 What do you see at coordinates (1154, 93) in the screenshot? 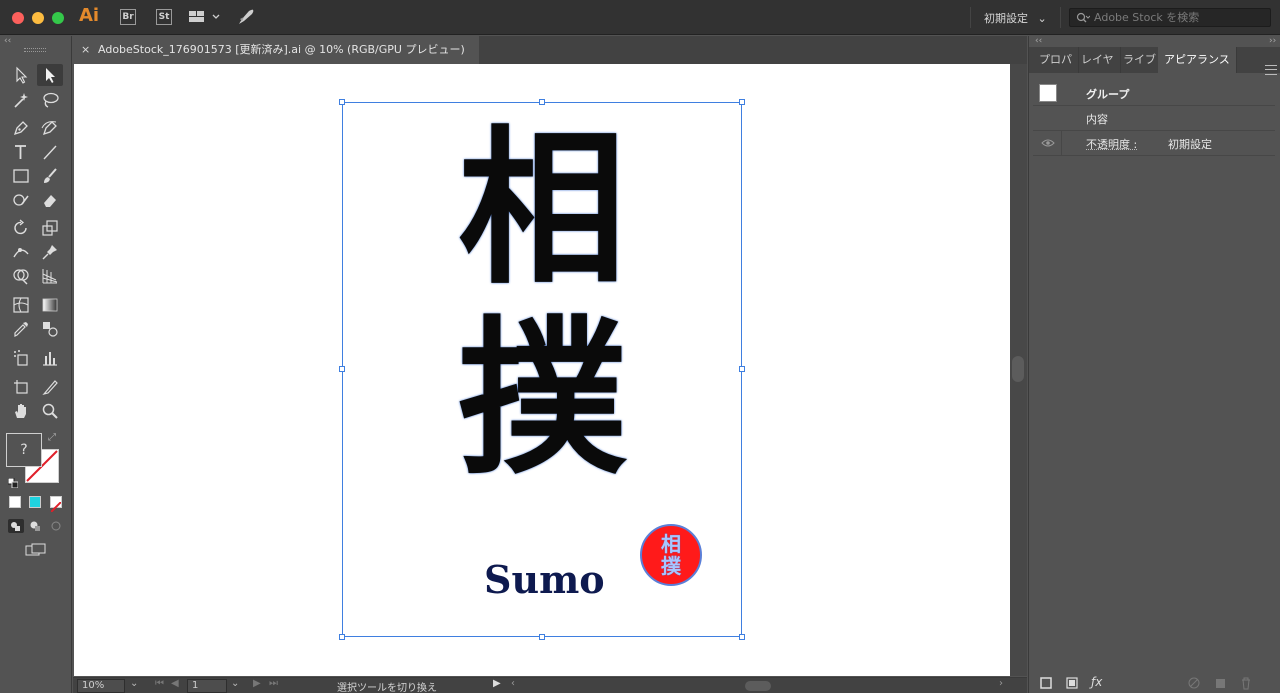
I see `appearance-row-group: グループ` at bounding box center [1154, 93].